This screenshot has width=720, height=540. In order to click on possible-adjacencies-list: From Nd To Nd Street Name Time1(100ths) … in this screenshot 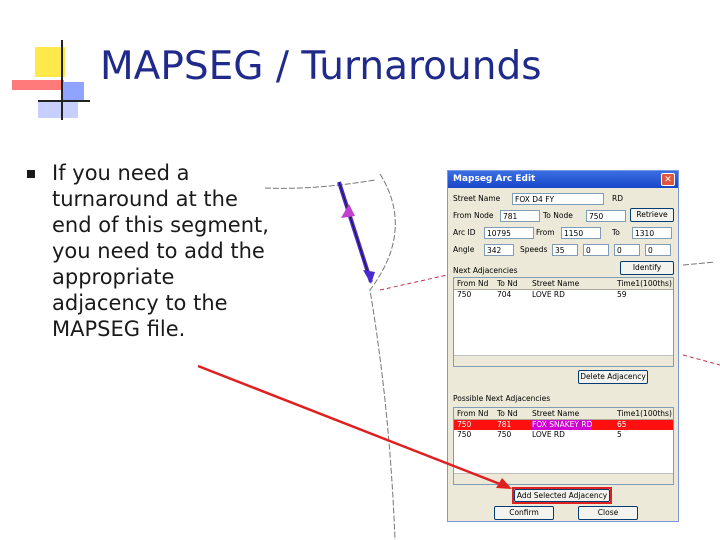, I will do `click(563, 446)`.